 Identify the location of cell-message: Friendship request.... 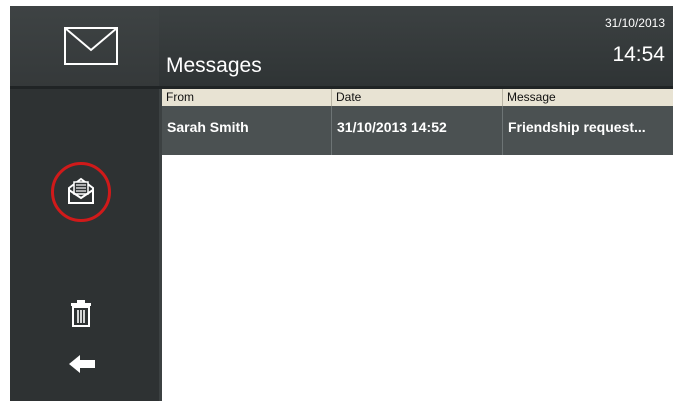
(577, 127).